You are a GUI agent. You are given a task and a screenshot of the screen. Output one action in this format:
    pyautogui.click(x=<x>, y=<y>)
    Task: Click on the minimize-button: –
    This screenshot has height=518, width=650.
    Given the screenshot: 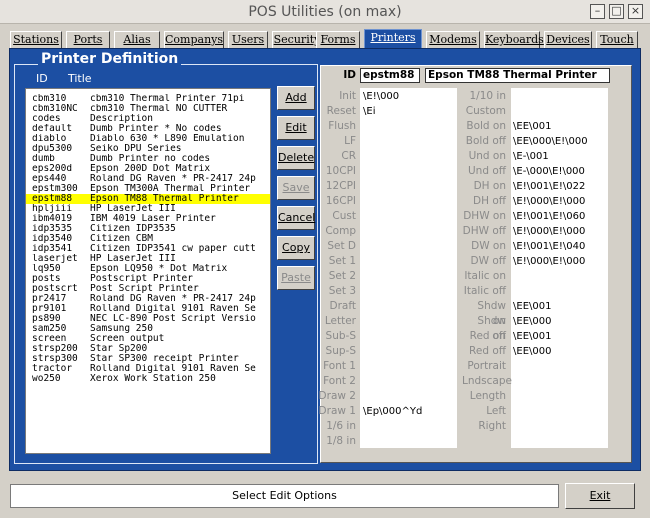 What is the action you would take?
    pyautogui.click(x=597, y=11)
    